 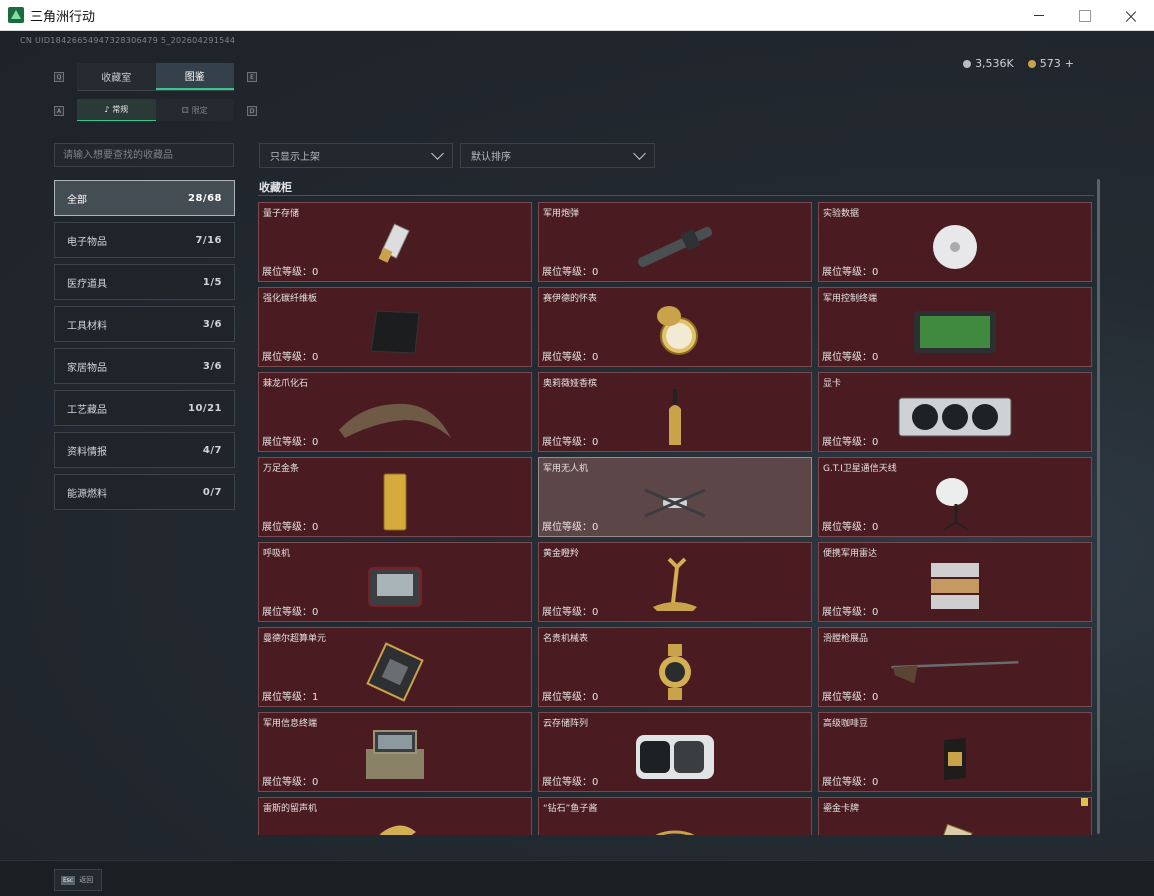 What do you see at coordinates (281, 469) in the screenshot?
I see `item-name: 万足金条` at bounding box center [281, 469].